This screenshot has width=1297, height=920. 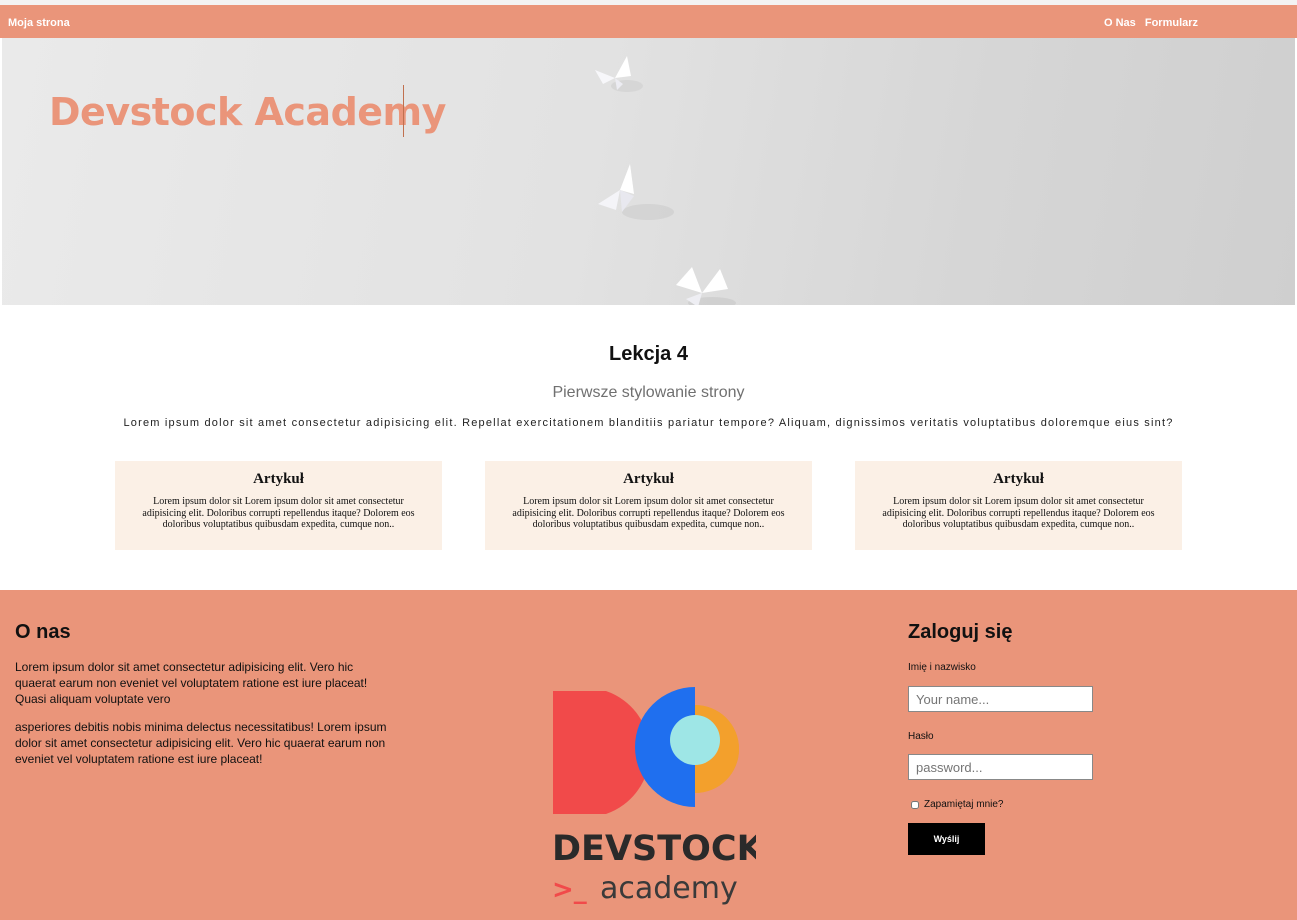 What do you see at coordinates (654, 849) in the screenshot?
I see `logo-word-devstock: DEVSTOCK` at bounding box center [654, 849].